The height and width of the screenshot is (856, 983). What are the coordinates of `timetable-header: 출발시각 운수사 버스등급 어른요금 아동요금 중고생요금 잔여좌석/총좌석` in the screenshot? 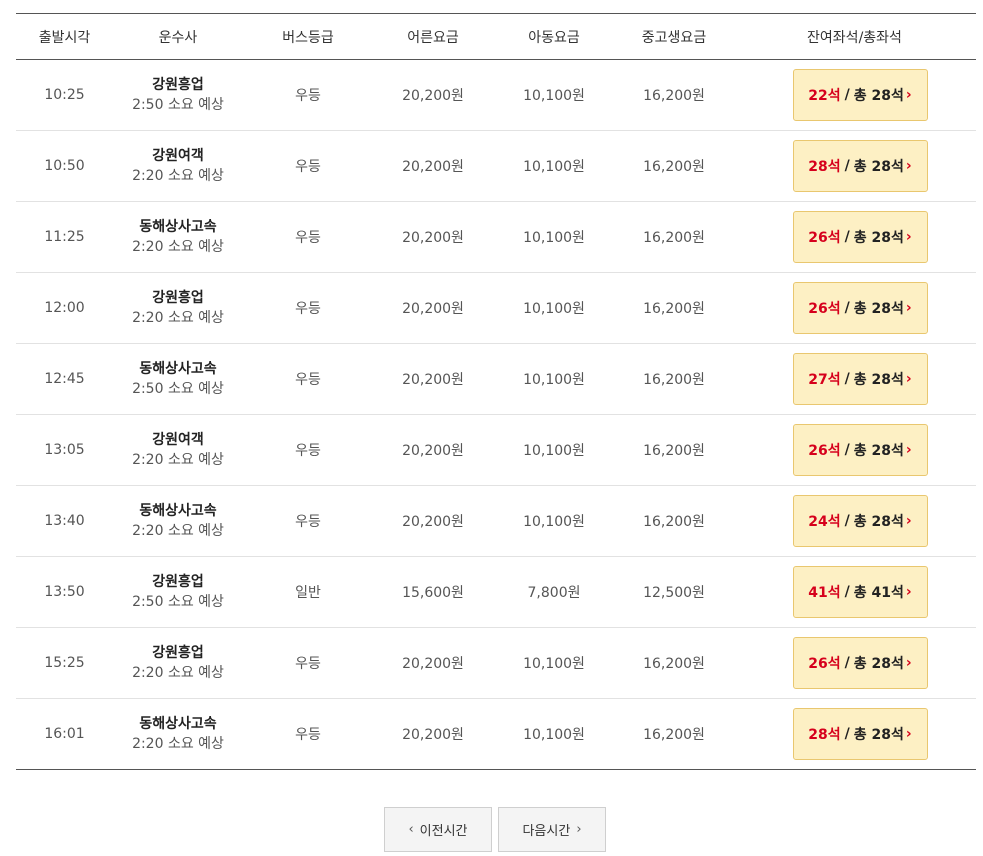 It's located at (496, 36).